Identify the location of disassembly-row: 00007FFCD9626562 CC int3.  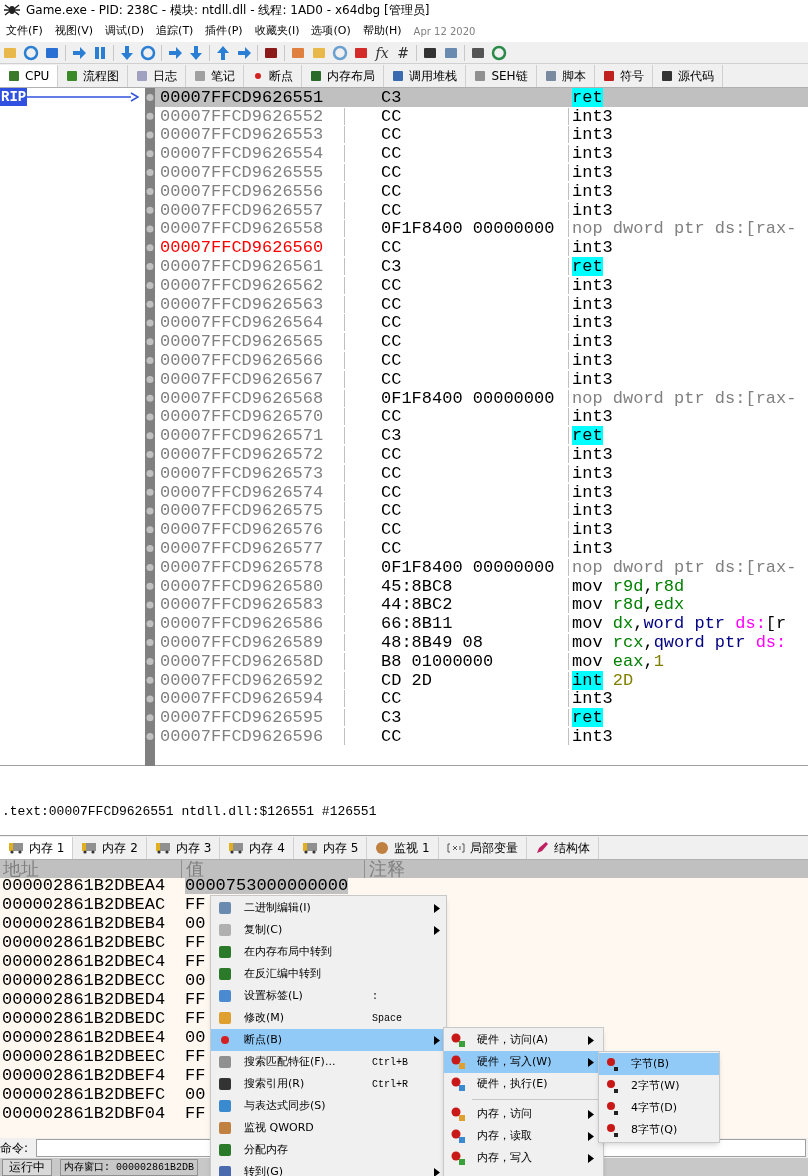
(481, 285).